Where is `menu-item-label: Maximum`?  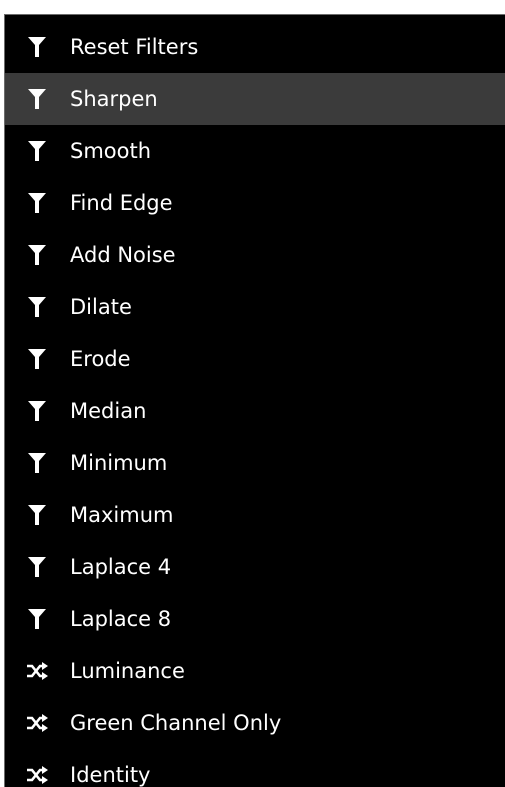 menu-item-label: Maximum is located at coordinates (122, 515).